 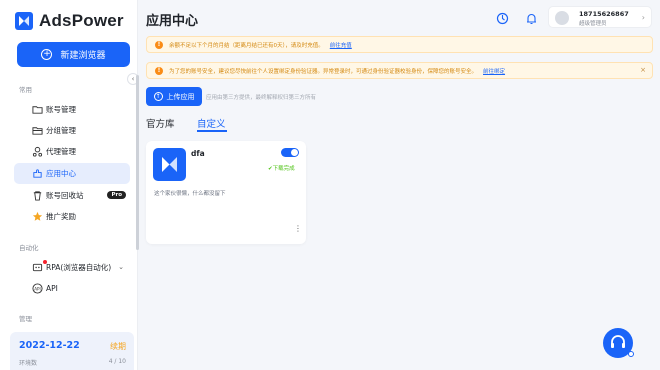 What do you see at coordinates (137, 162) in the screenshot?
I see `sidebar-scrollbar` at bounding box center [137, 162].